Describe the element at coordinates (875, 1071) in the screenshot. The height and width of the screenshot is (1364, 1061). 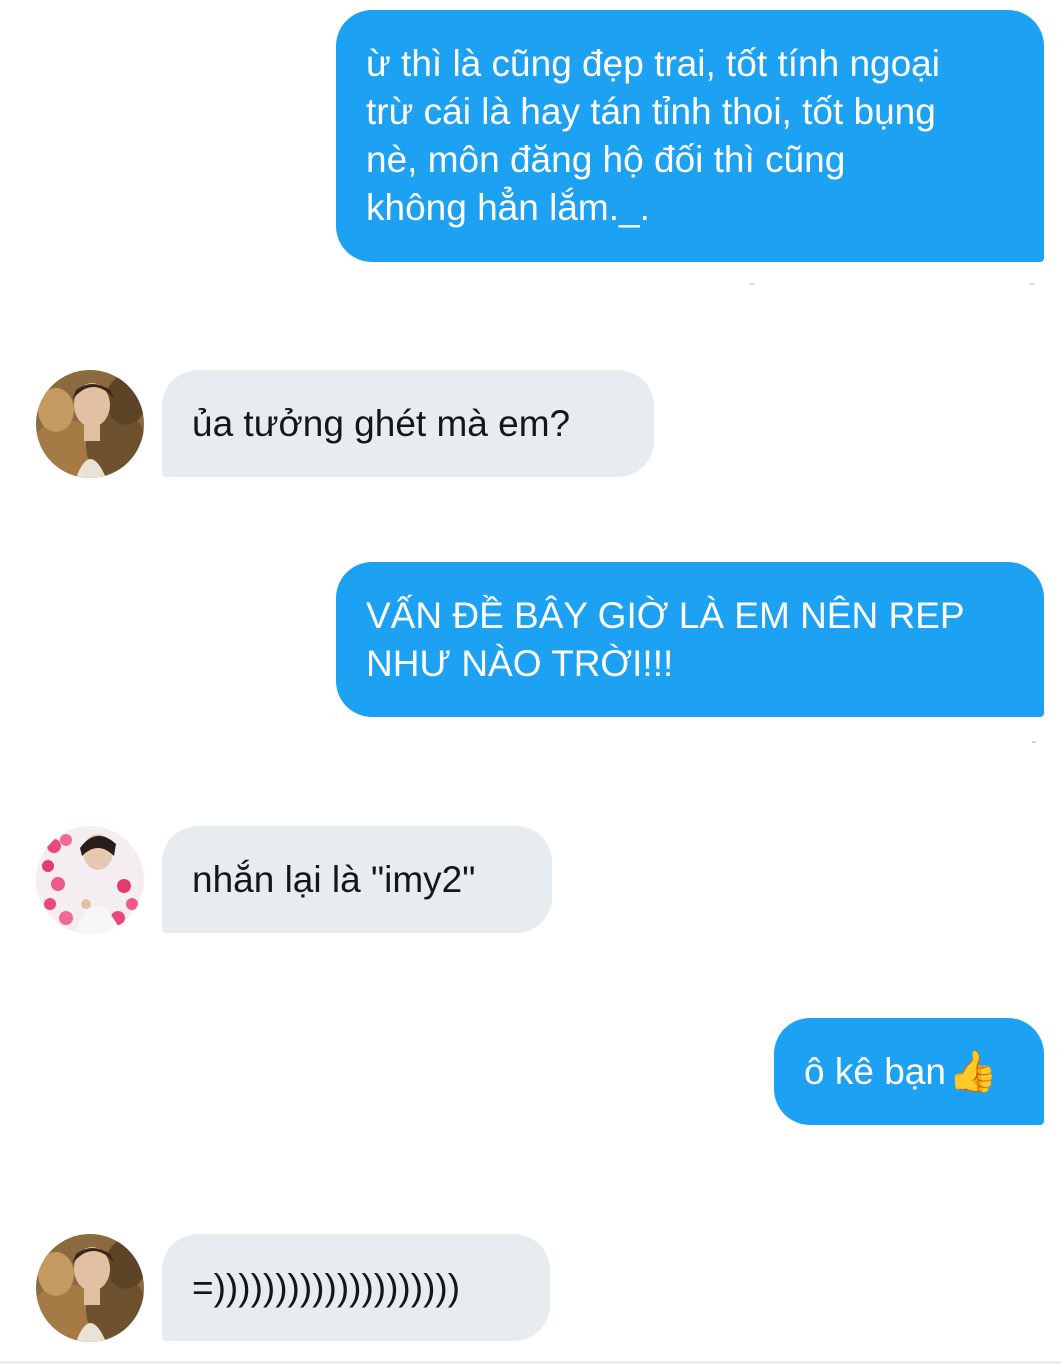
I see `message-text: ô kê bạn` at that location.